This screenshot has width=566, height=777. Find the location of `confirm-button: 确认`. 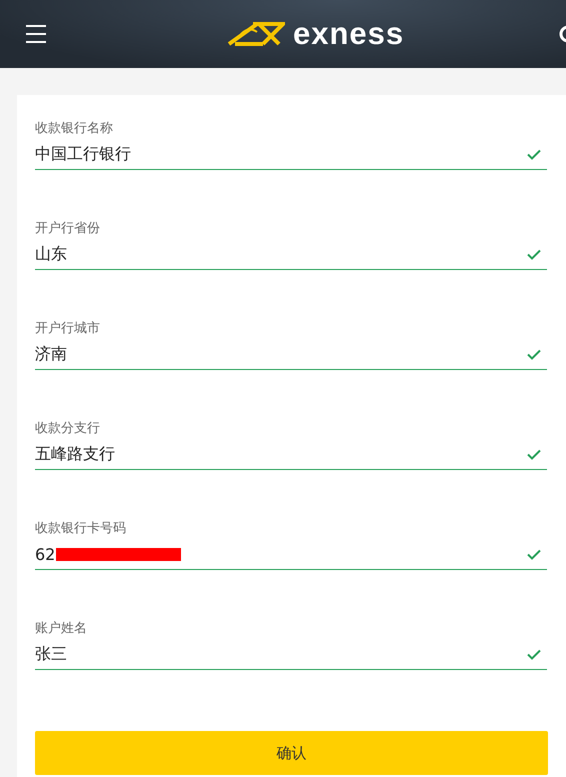

confirm-button: 确认 is located at coordinates (291, 753).